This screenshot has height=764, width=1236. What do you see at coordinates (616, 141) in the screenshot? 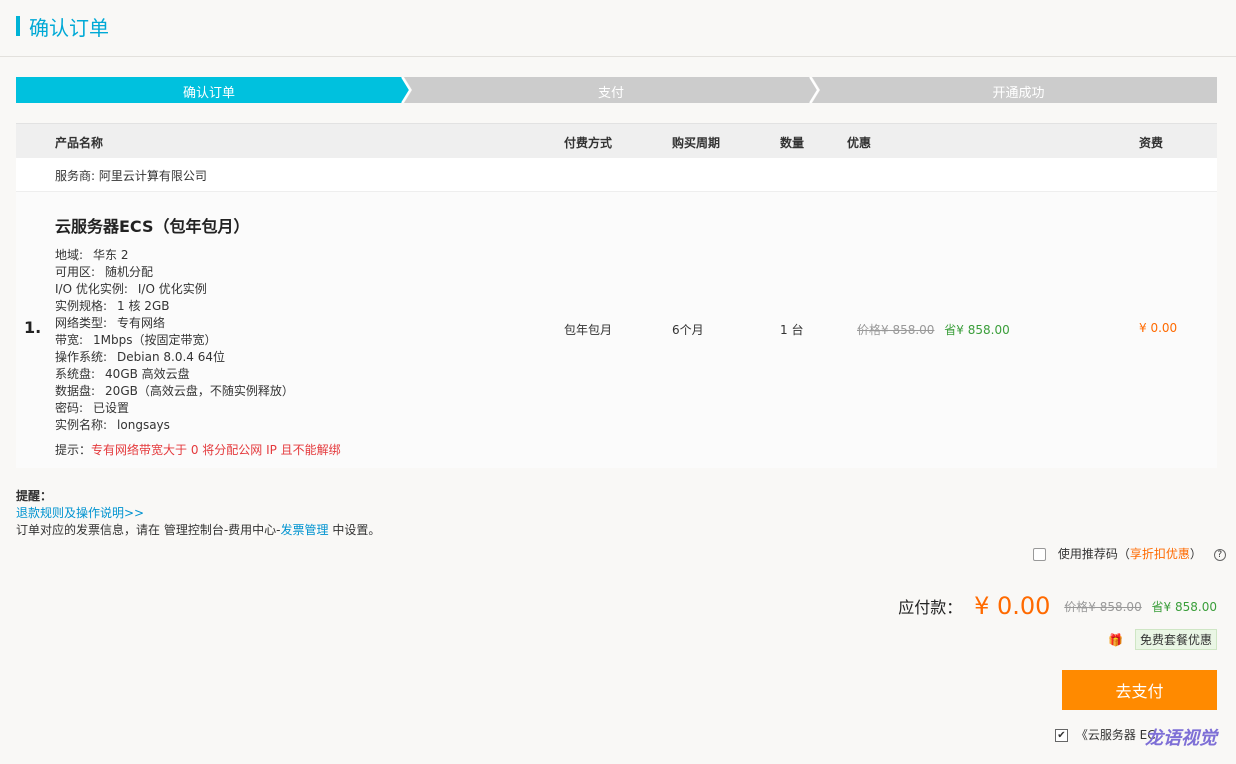
I see `table-header: 产品名称 付费方式 购买周期 数量 优惠 资费` at bounding box center [616, 141].